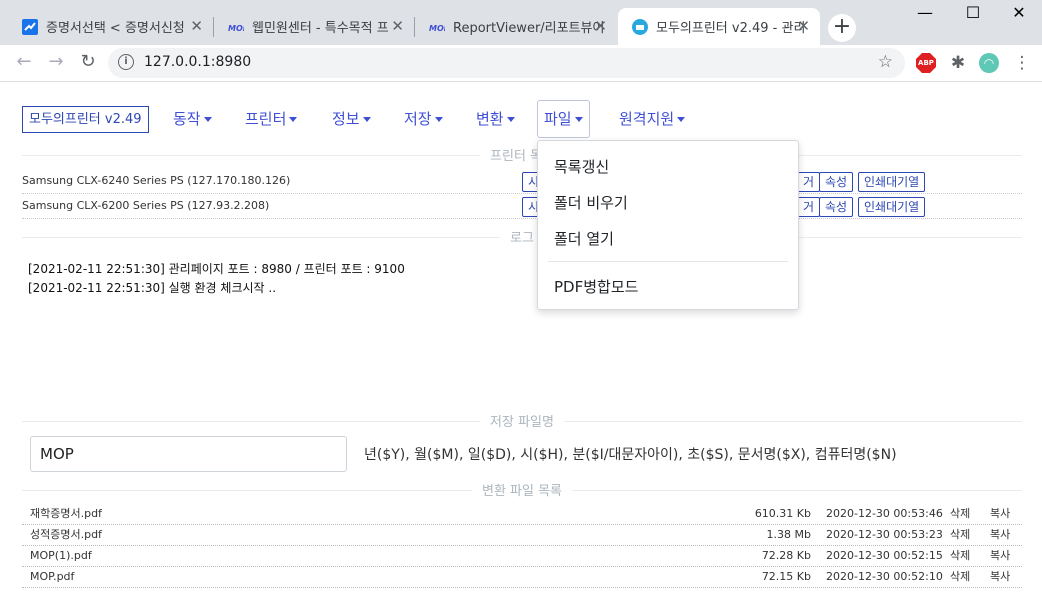 This screenshot has height=610, width=1042. What do you see at coordinates (885, 62) in the screenshot?
I see `bookmark-star-icon: ☆` at bounding box center [885, 62].